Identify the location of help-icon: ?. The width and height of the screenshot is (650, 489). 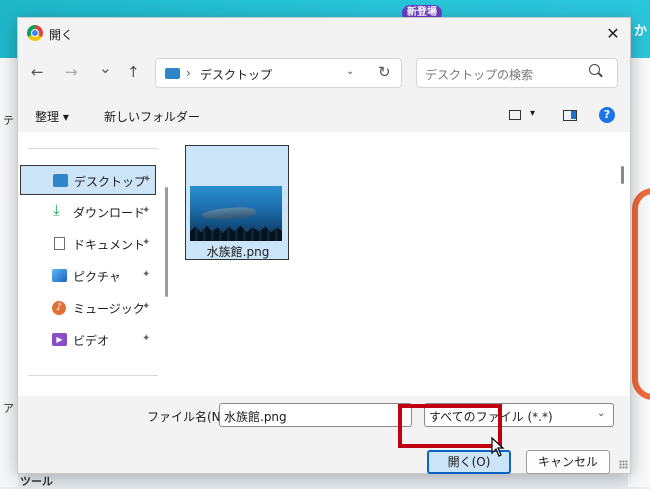
(607, 115).